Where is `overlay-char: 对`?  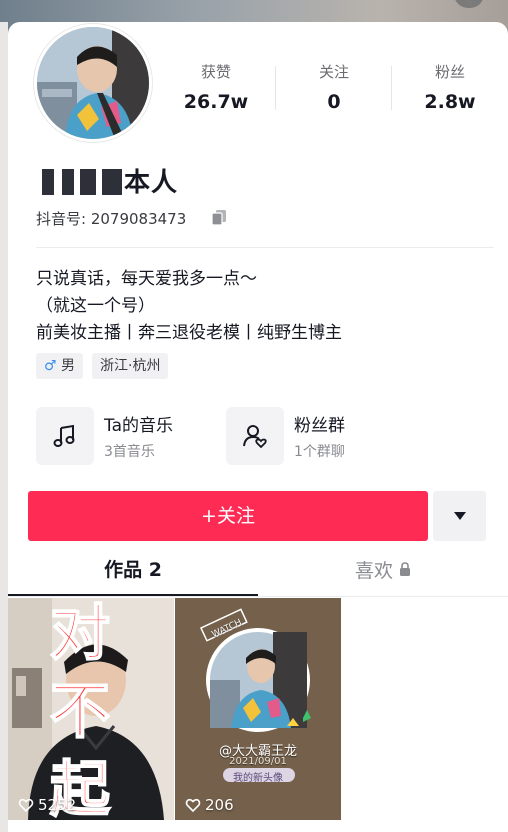
overlay-char: 对 is located at coordinates (80, 634).